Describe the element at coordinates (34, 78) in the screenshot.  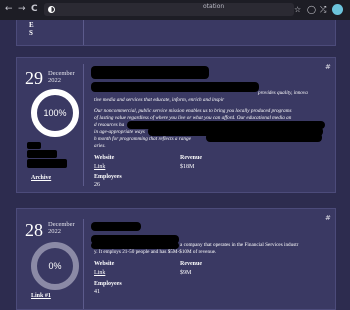
I see `entry-day: 29` at that location.